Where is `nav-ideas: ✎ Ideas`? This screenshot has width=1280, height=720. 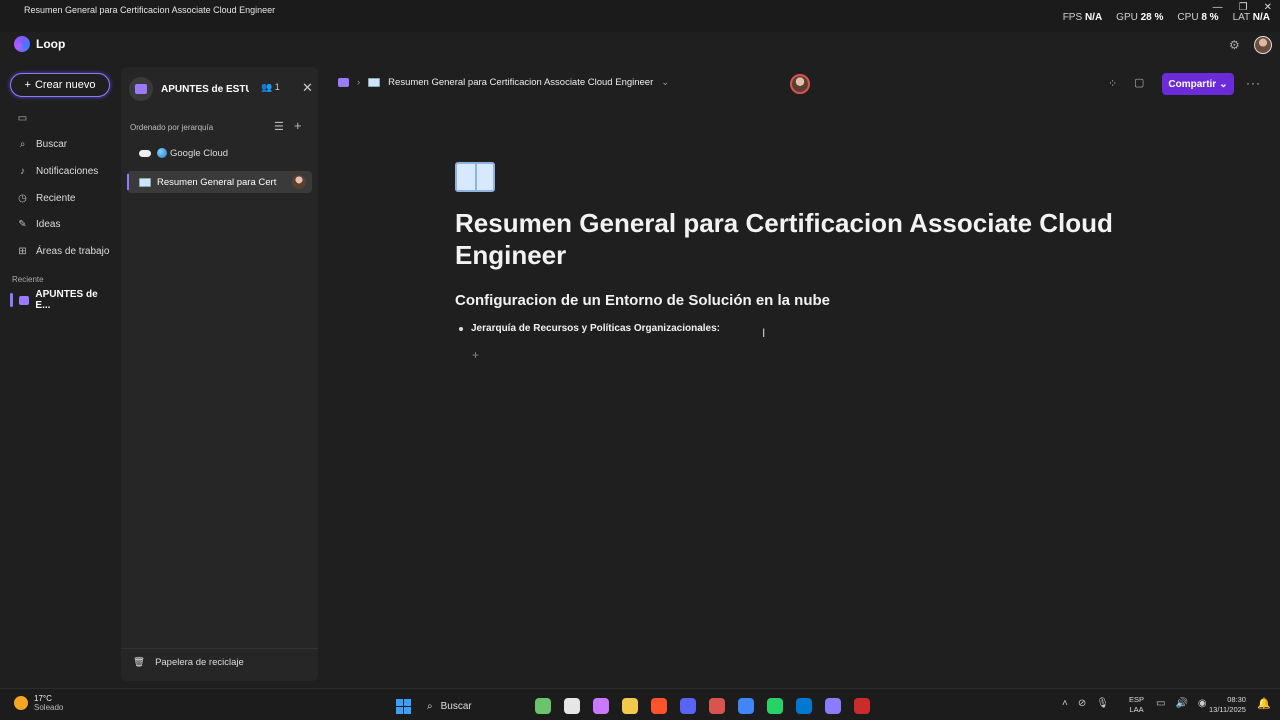
nav-ideas: ✎ Ideas is located at coordinates (38, 224).